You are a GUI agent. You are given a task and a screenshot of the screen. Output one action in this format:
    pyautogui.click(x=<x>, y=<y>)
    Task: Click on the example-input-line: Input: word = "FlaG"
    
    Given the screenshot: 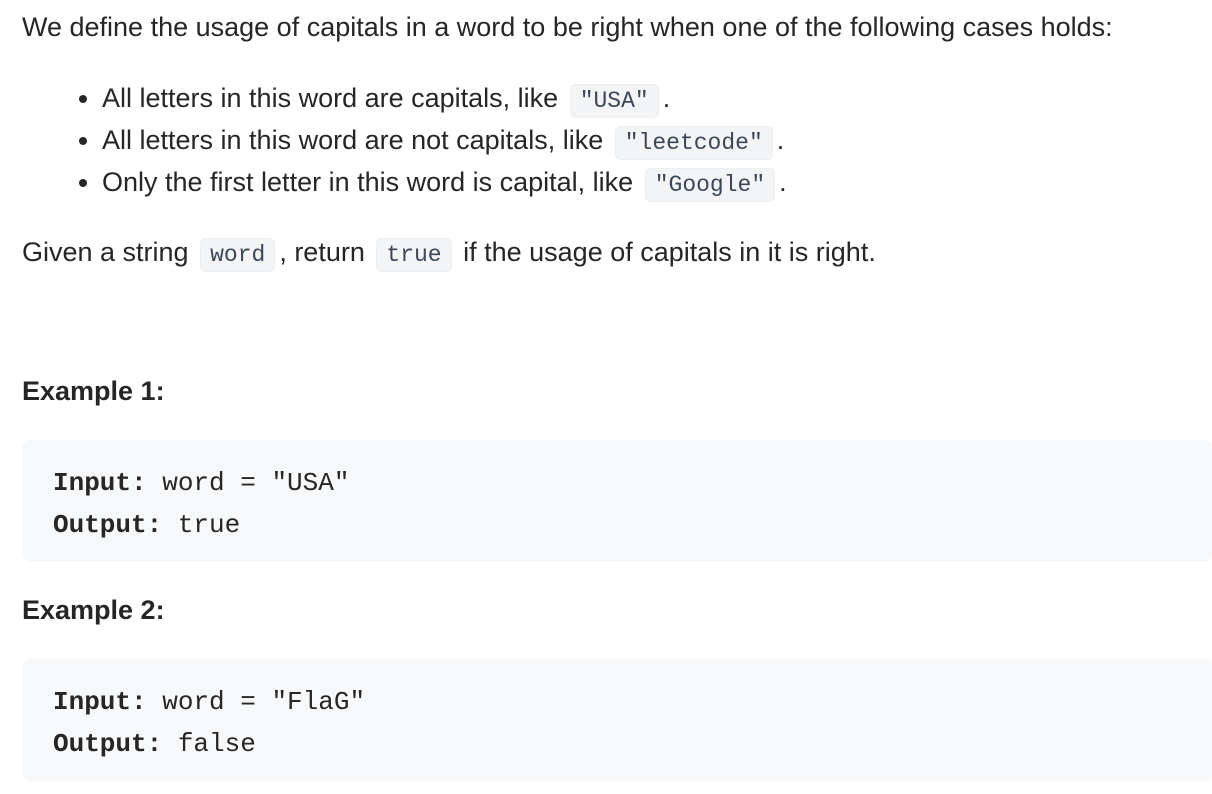 What is the action you would take?
    pyautogui.click(x=632, y=702)
    